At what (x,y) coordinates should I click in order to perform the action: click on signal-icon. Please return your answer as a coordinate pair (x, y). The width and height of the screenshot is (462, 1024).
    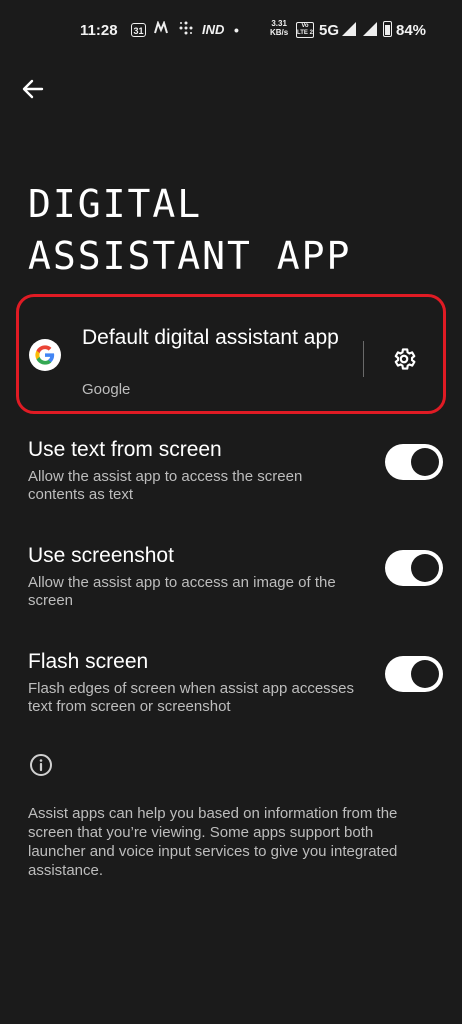
    Looking at the image, I should click on (349, 29).